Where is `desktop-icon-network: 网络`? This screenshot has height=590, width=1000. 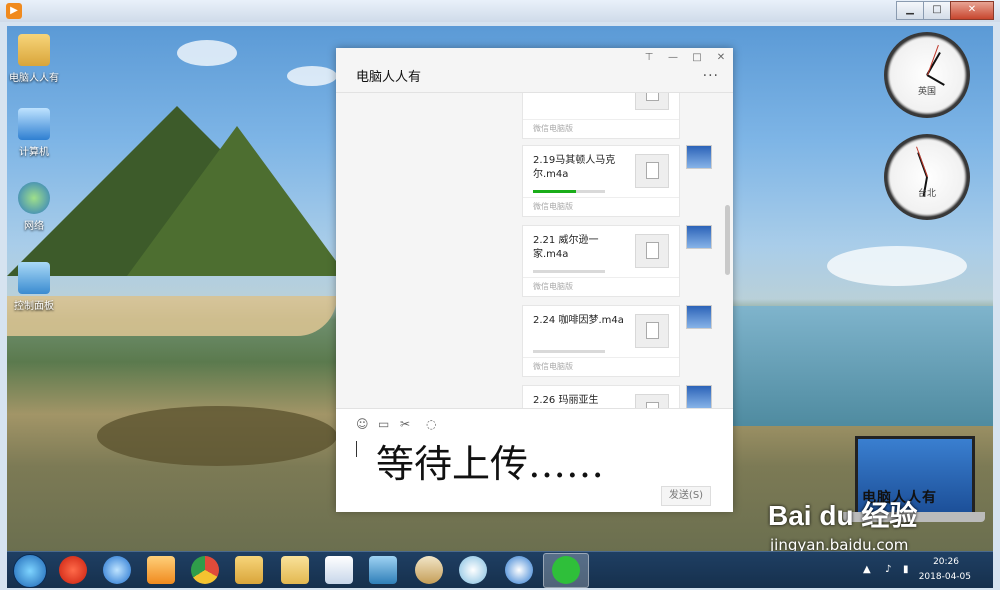 desktop-icon-network: 网络 is located at coordinates (35, 207).